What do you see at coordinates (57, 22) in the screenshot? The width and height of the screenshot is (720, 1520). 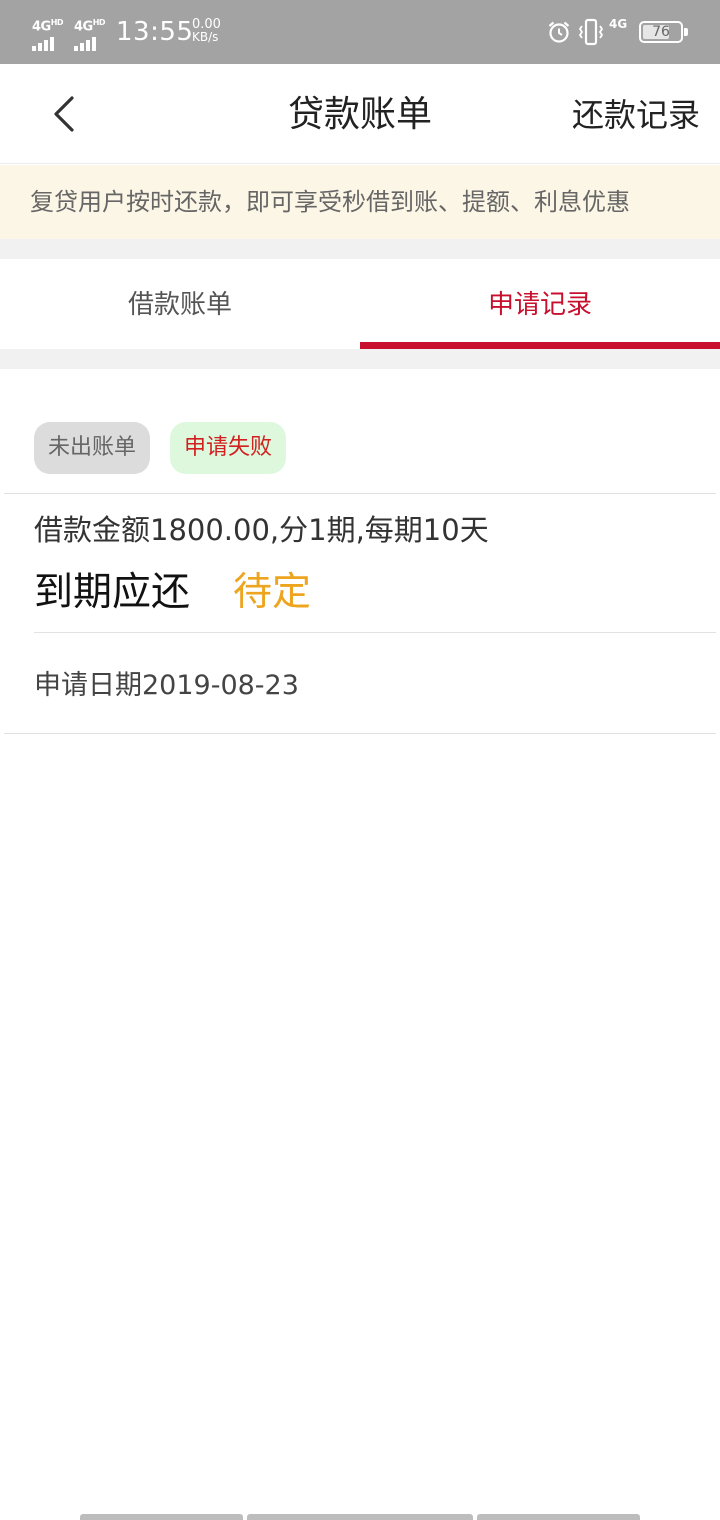 I see `network-1-sup: HD` at bounding box center [57, 22].